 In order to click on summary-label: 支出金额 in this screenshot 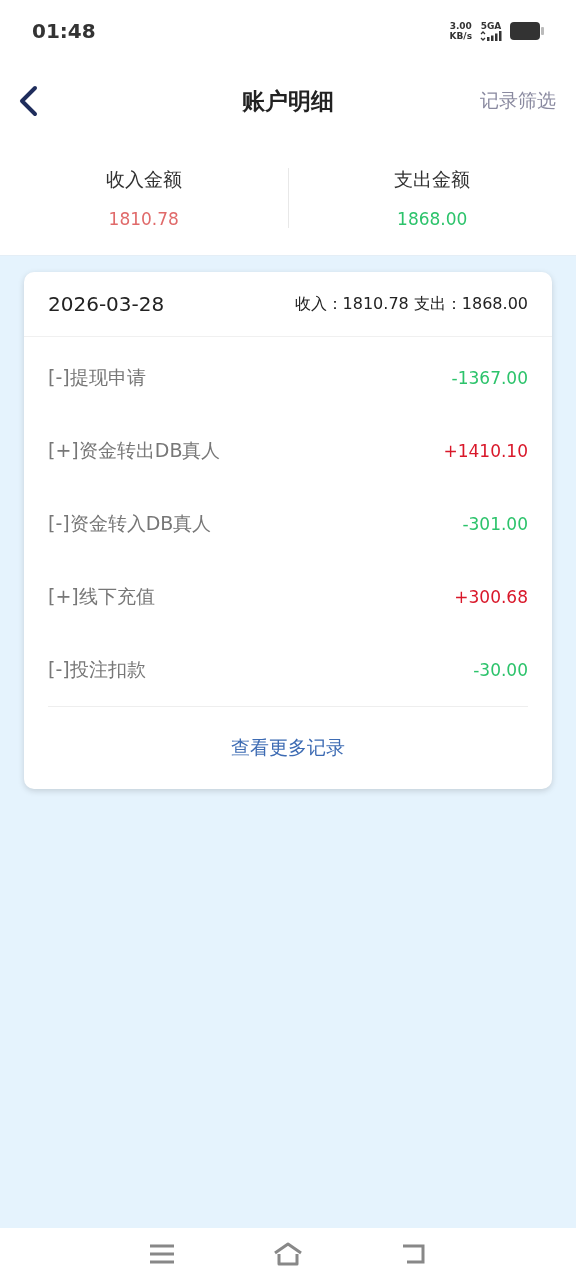, I will do `click(432, 179)`.